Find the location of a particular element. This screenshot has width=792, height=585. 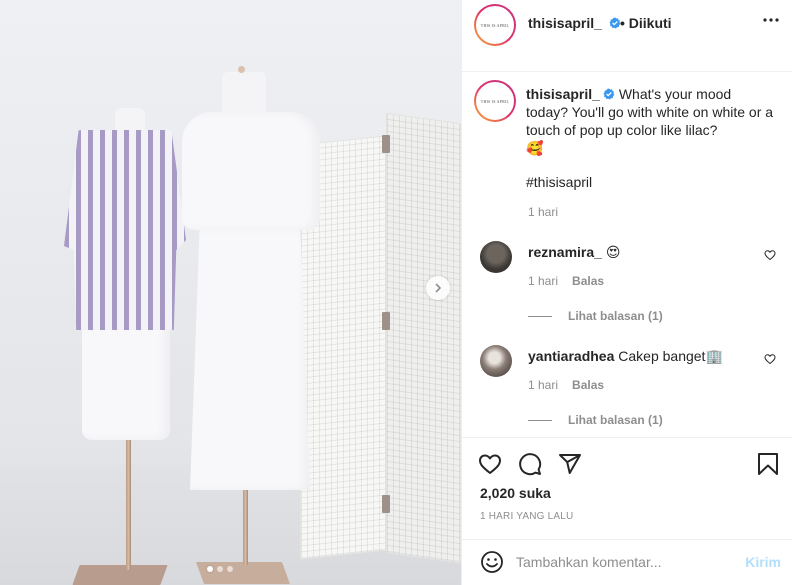

folding-screen-panel is located at coordinates (423, 338).